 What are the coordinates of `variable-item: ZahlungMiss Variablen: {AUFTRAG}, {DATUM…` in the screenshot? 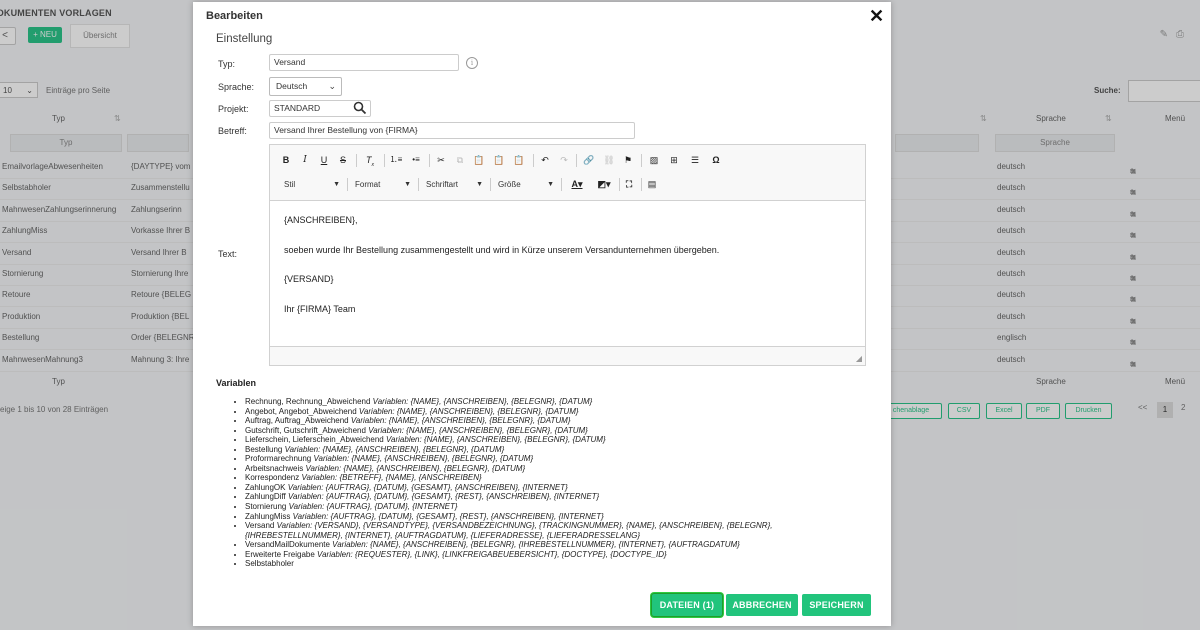 It's located at (545, 517).